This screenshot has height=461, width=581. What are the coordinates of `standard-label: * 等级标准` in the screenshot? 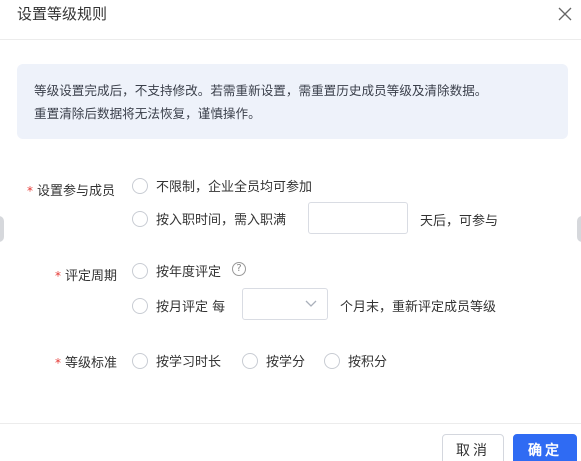 It's located at (86, 361).